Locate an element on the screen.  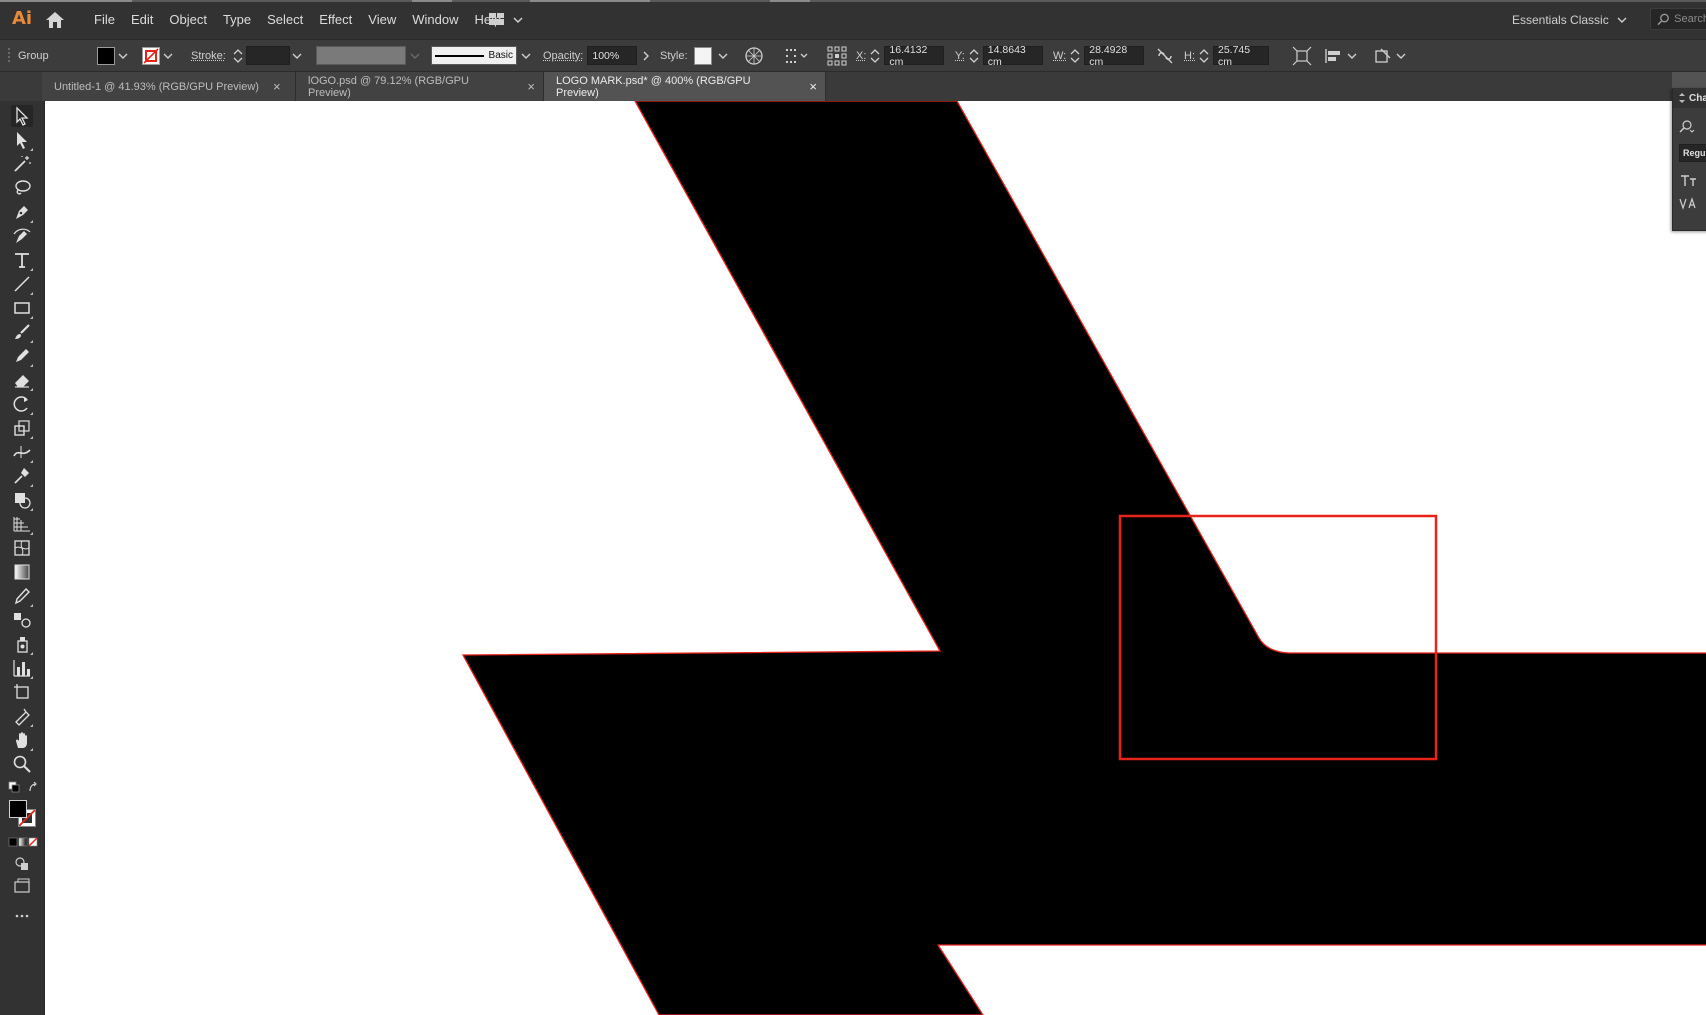
paintbrush-tool is located at coordinates (22, 332).